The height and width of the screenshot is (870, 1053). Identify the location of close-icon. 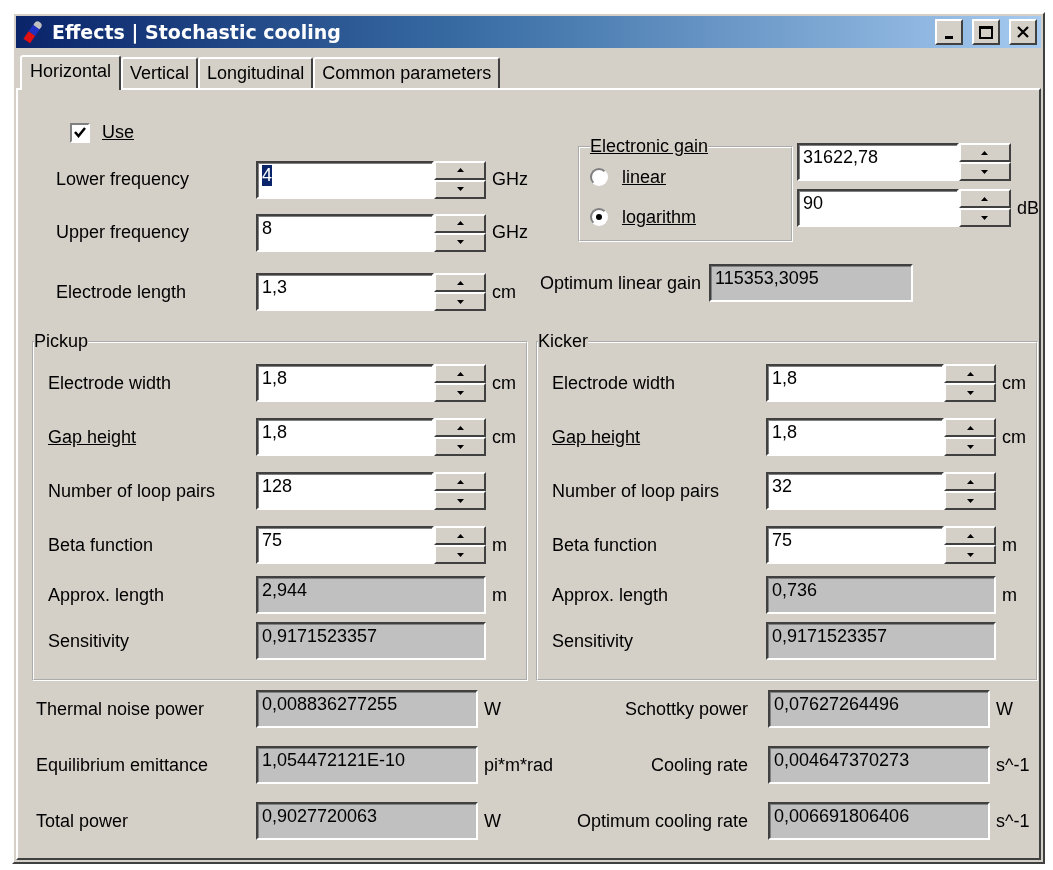
(1023, 32).